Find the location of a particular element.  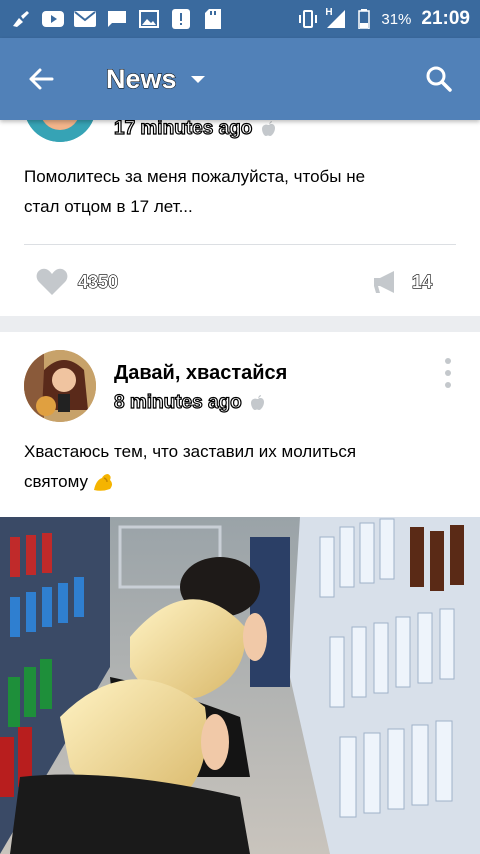

post-time-text: 17 minutes ago is located at coordinates (183, 128).